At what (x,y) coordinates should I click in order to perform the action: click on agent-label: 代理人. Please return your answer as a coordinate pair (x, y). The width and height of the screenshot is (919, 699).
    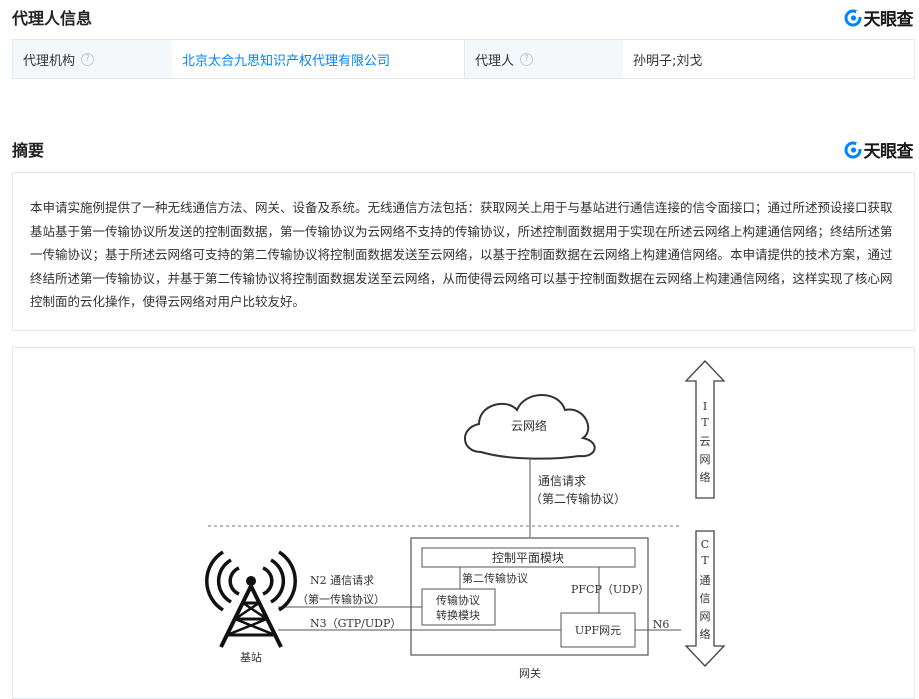
    Looking at the image, I should click on (495, 61).